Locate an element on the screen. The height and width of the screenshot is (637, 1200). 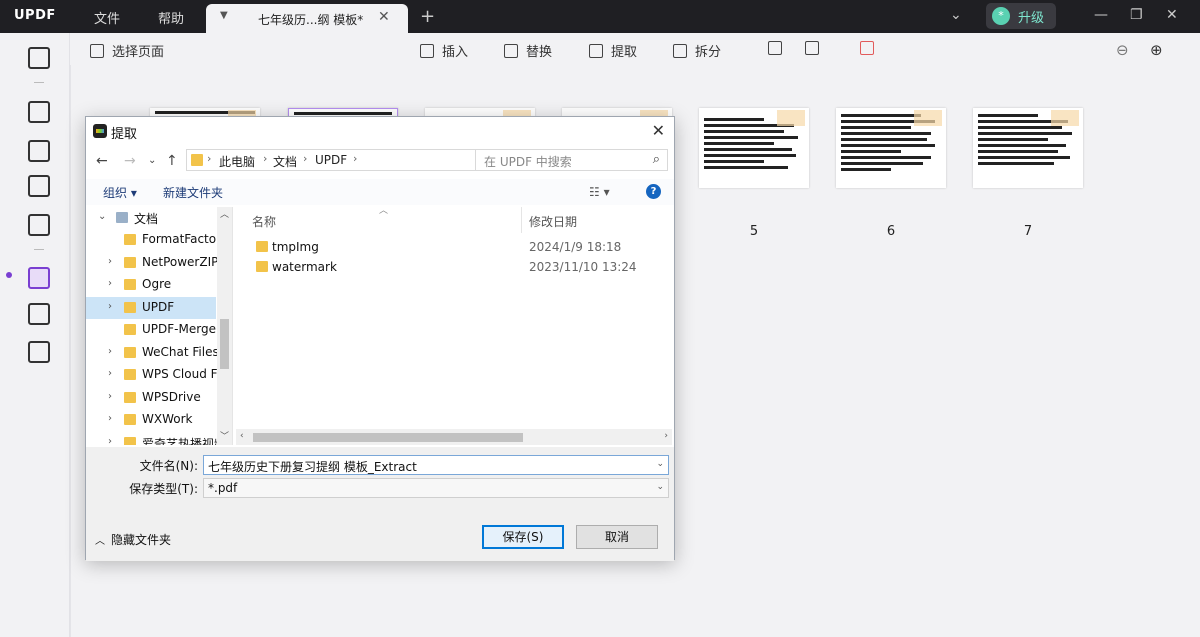
list-item: tmpImg 2024/1/9 18:18 is located at coordinates (454, 247).